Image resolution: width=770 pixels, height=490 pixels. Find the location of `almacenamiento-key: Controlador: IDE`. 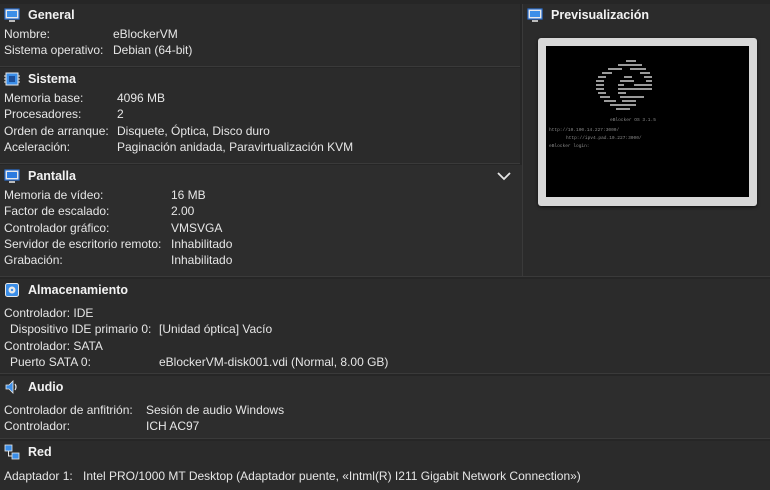

almacenamiento-key: Controlador: IDE is located at coordinates (49, 313).